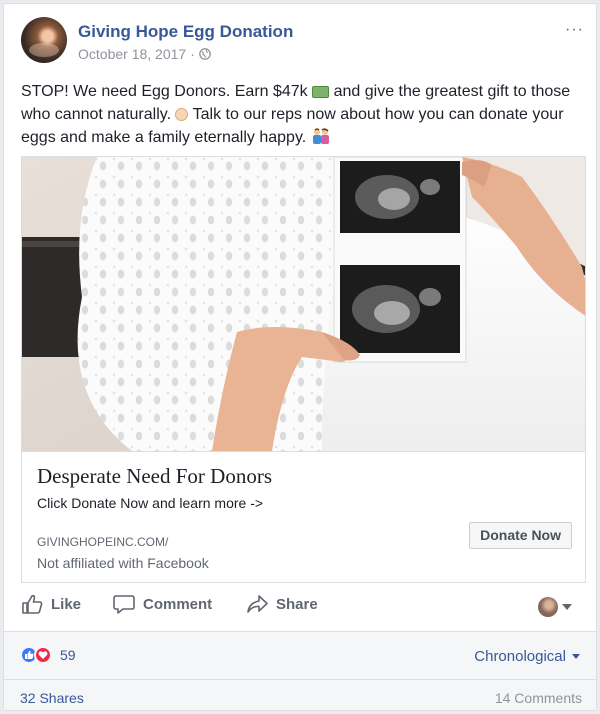  I want to click on link-title: Desperate Need For Donors, so click(154, 476).